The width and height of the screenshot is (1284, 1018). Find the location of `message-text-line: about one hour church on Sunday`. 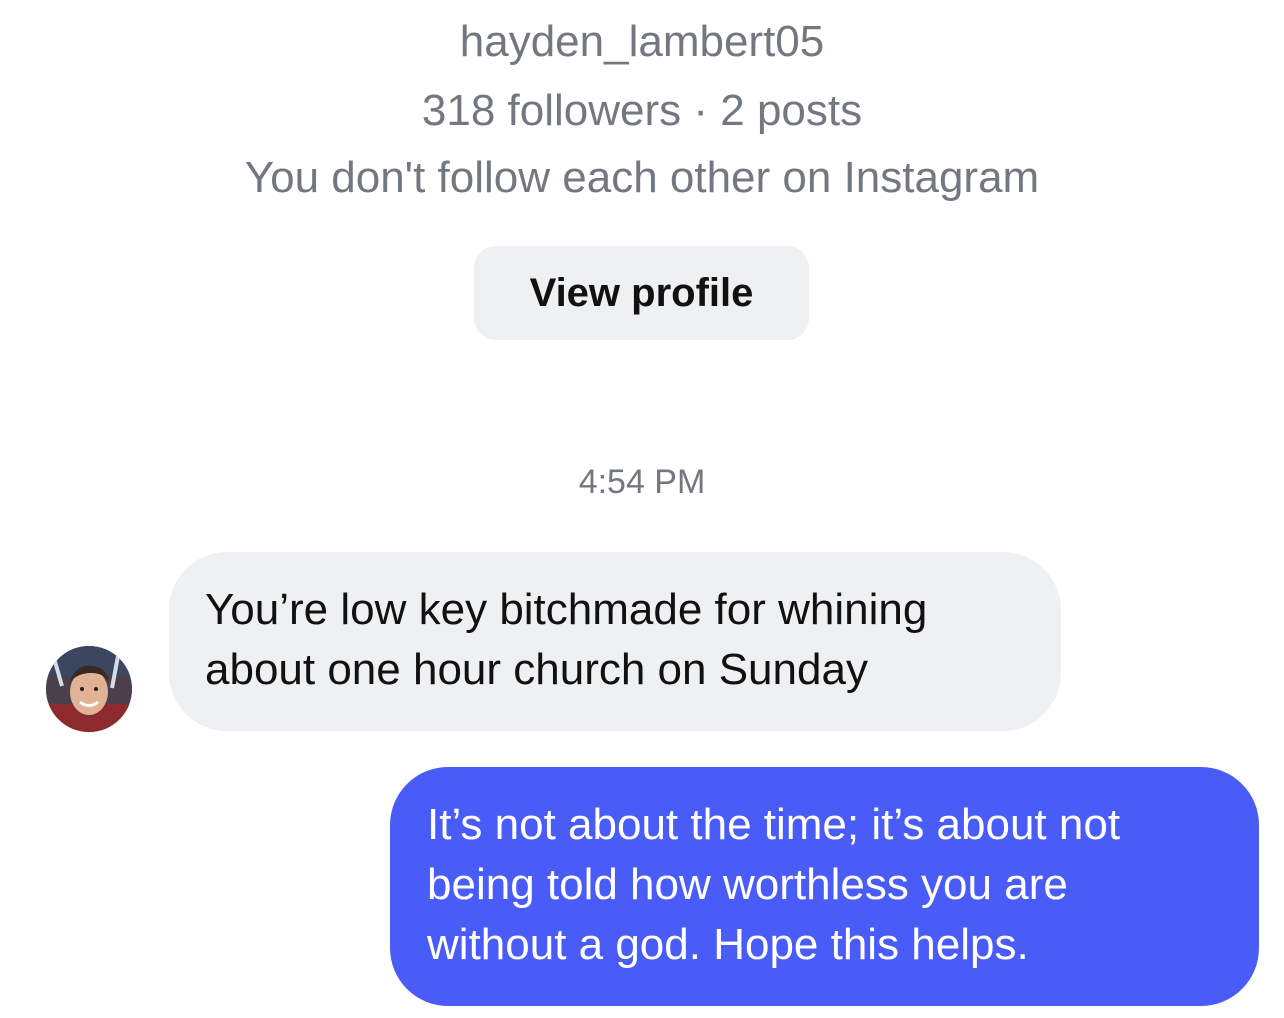

message-text-line: about one hour church on Sunday is located at coordinates (536, 669).